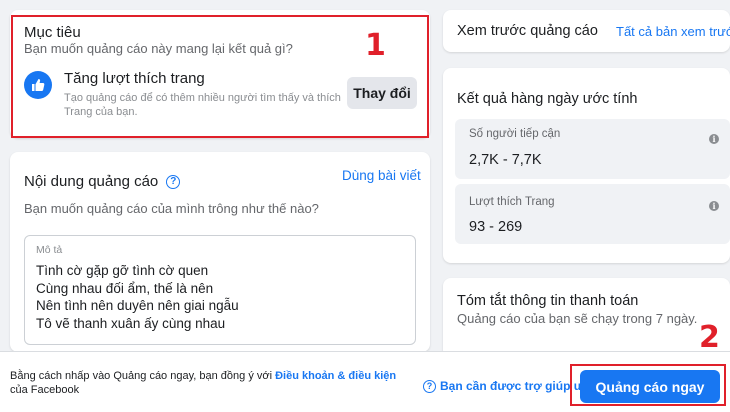 Image resolution: width=730 pixels, height=412 pixels. I want to click on terms-suffix: của Facebook, so click(45, 390).